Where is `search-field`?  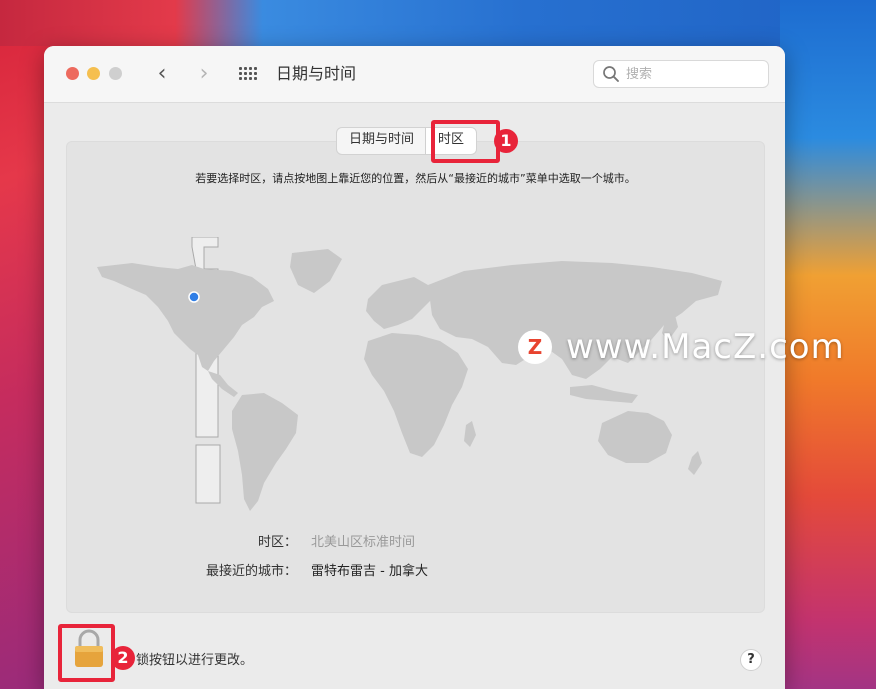
search-field is located at coordinates (681, 74).